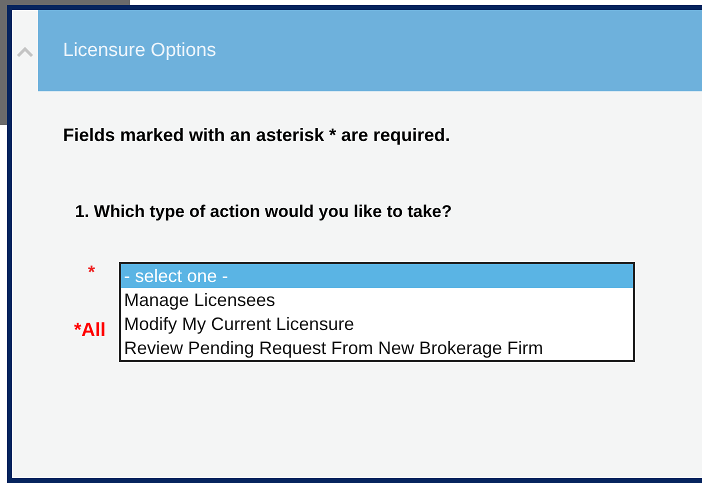  I want to click on dropdown-option: Modify My Current Licensure, so click(377, 324).